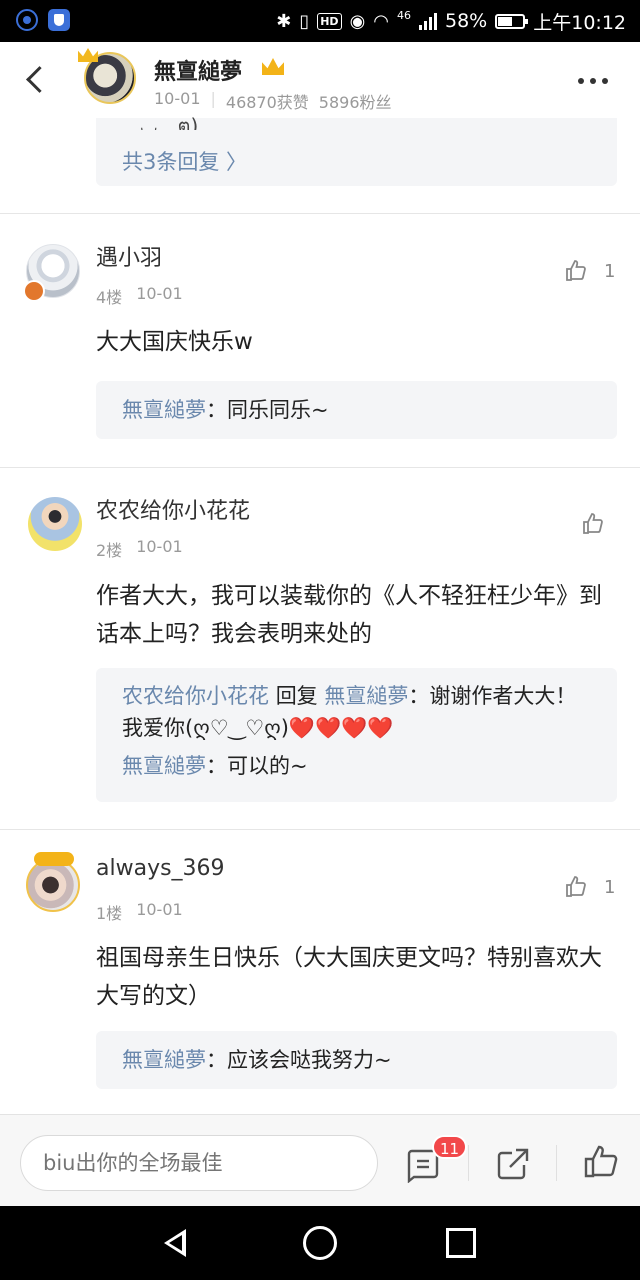 The image size is (640, 1280). Describe the element at coordinates (450, 1147) in the screenshot. I see `comment-count-badge: 11` at that location.